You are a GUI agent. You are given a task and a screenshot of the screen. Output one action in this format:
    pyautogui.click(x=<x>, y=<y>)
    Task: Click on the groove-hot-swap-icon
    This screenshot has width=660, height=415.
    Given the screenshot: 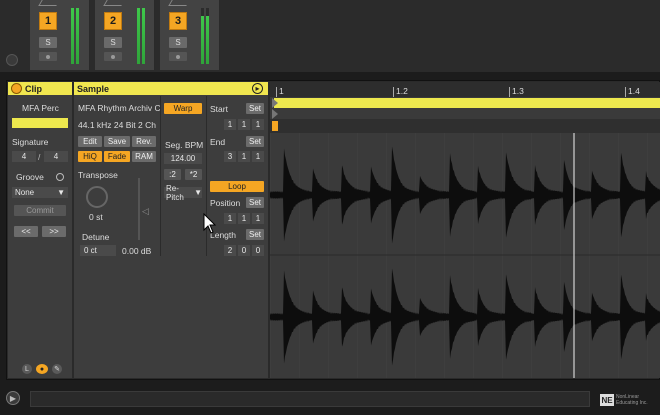 What is the action you would take?
    pyautogui.click(x=60, y=177)
    